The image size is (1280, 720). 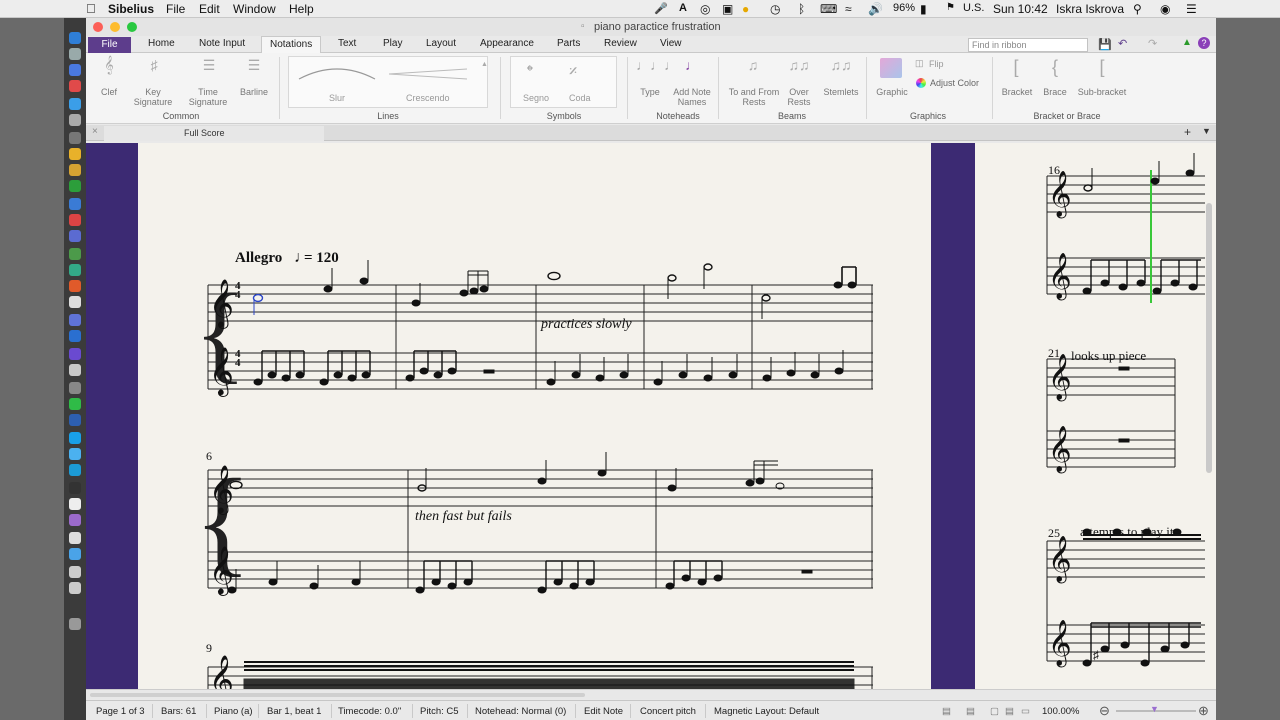 What do you see at coordinates (75, 420) in the screenshot?
I see `outlook-icon` at bounding box center [75, 420].